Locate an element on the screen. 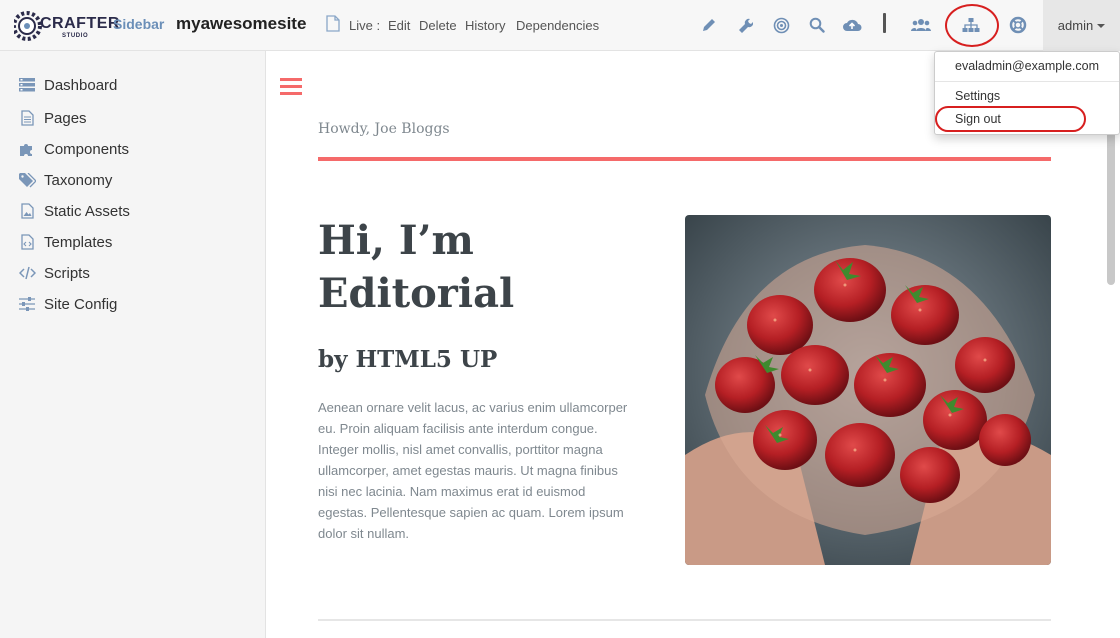 The image size is (1120, 638). section-divider is located at coordinates (684, 620).